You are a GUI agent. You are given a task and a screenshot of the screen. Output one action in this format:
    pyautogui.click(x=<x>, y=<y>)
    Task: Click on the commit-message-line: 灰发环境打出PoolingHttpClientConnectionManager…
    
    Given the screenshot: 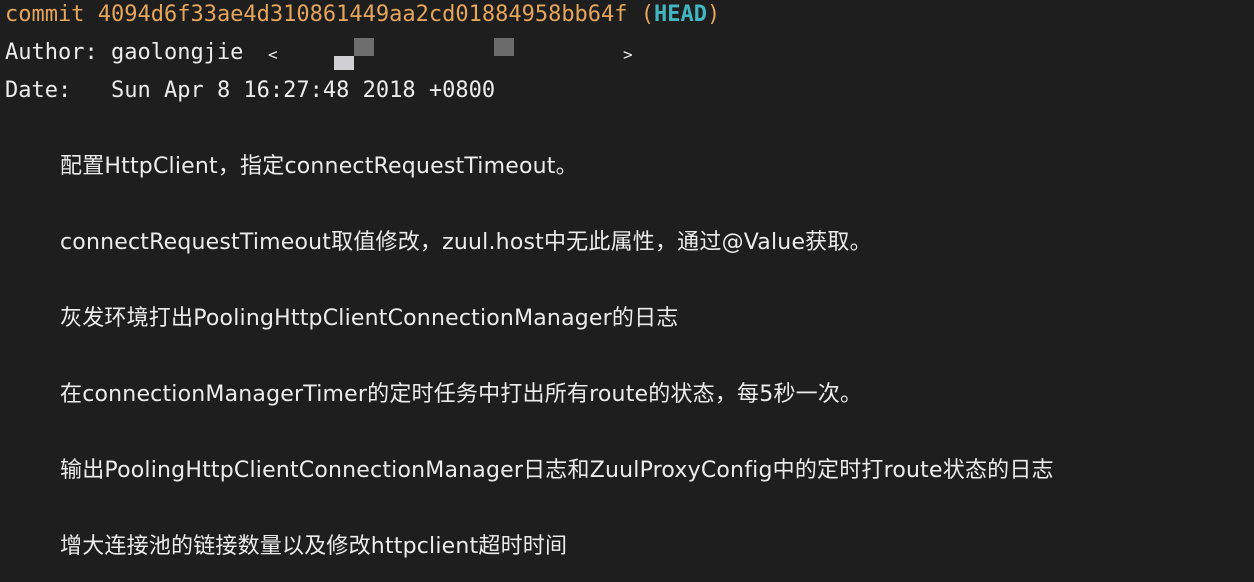 What is the action you would take?
    pyautogui.click(x=369, y=318)
    